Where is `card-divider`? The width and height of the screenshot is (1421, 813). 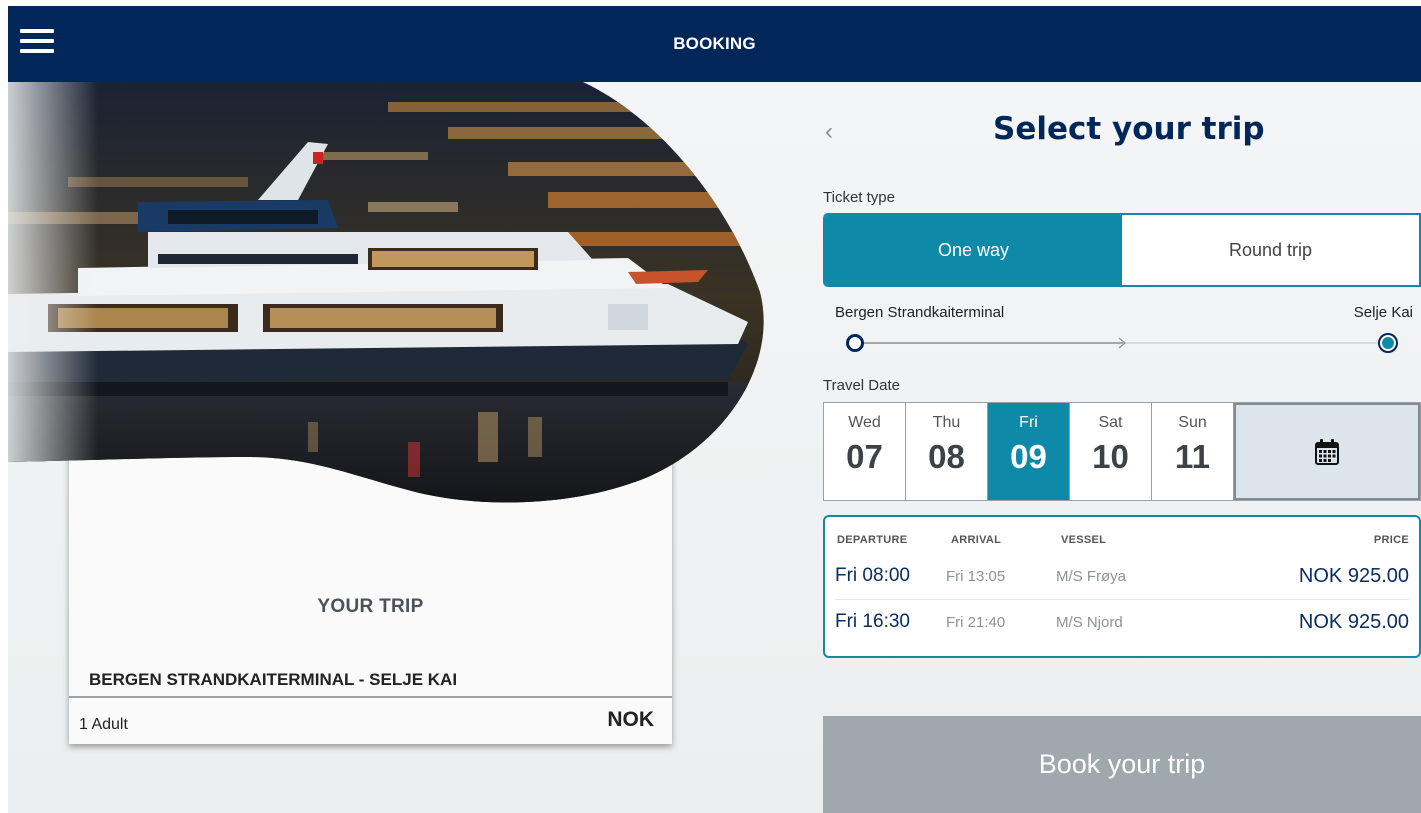
card-divider is located at coordinates (370, 697).